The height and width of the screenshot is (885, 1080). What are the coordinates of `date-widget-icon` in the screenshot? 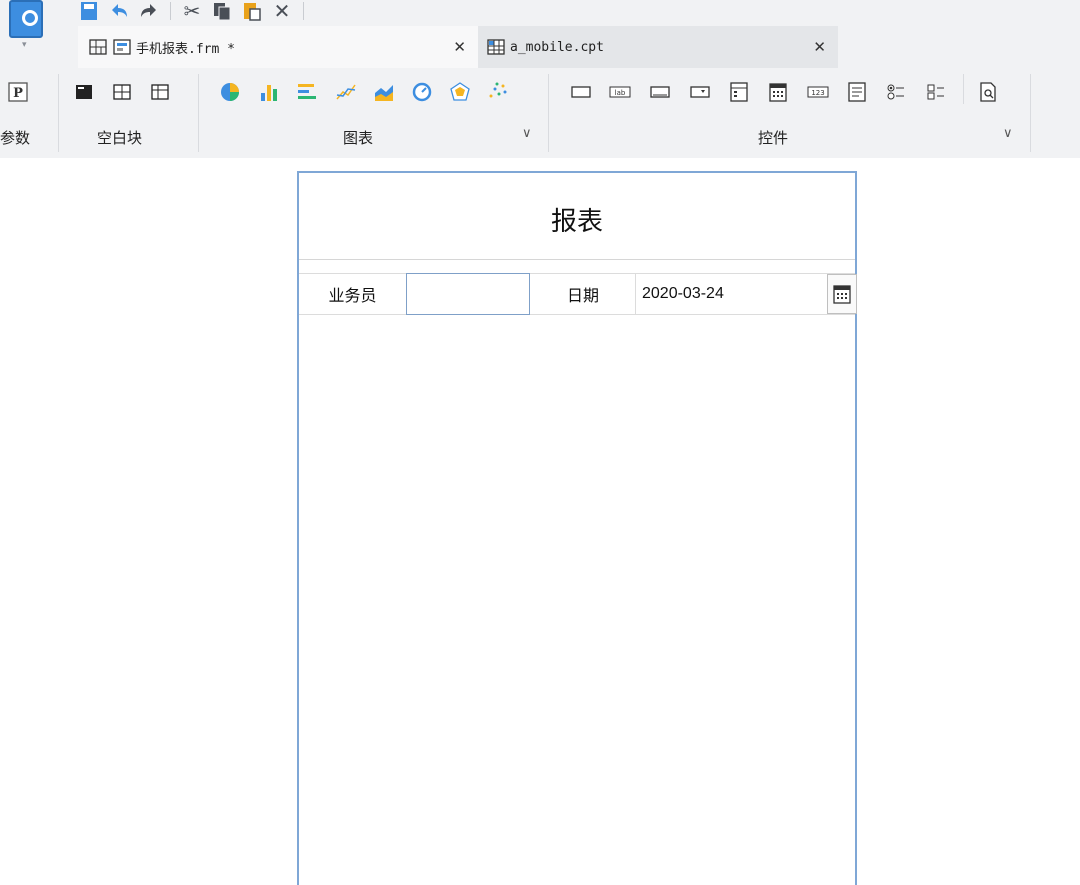 It's located at (778, 92).